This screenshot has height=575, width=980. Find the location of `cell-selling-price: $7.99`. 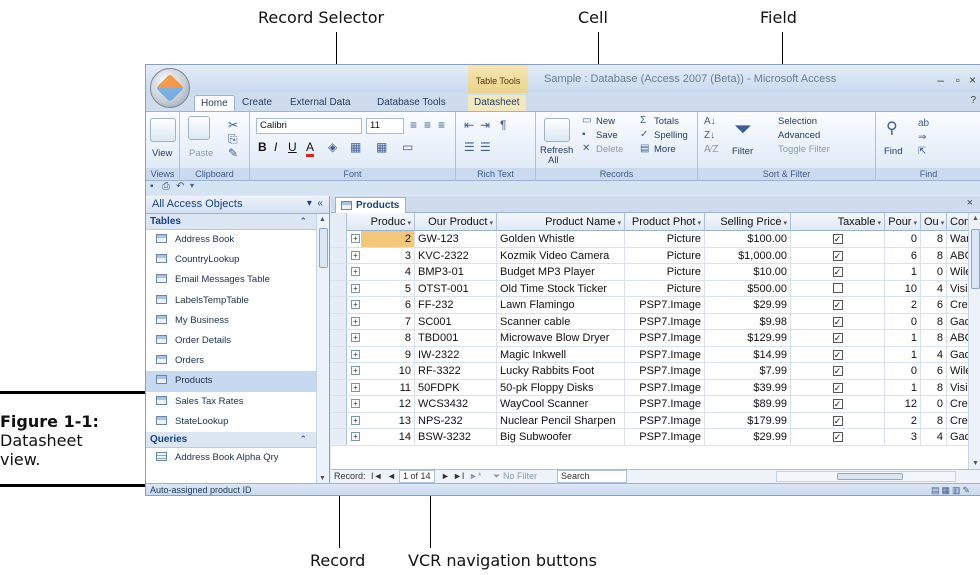

cell-selling-price: $7.99 is located at coordinates (748, 371).